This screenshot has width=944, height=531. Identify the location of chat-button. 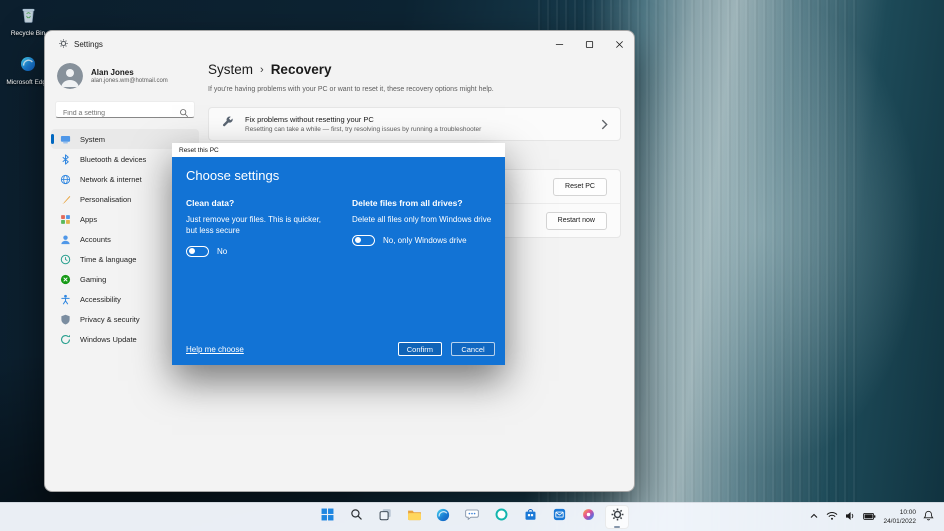
(472, 517).